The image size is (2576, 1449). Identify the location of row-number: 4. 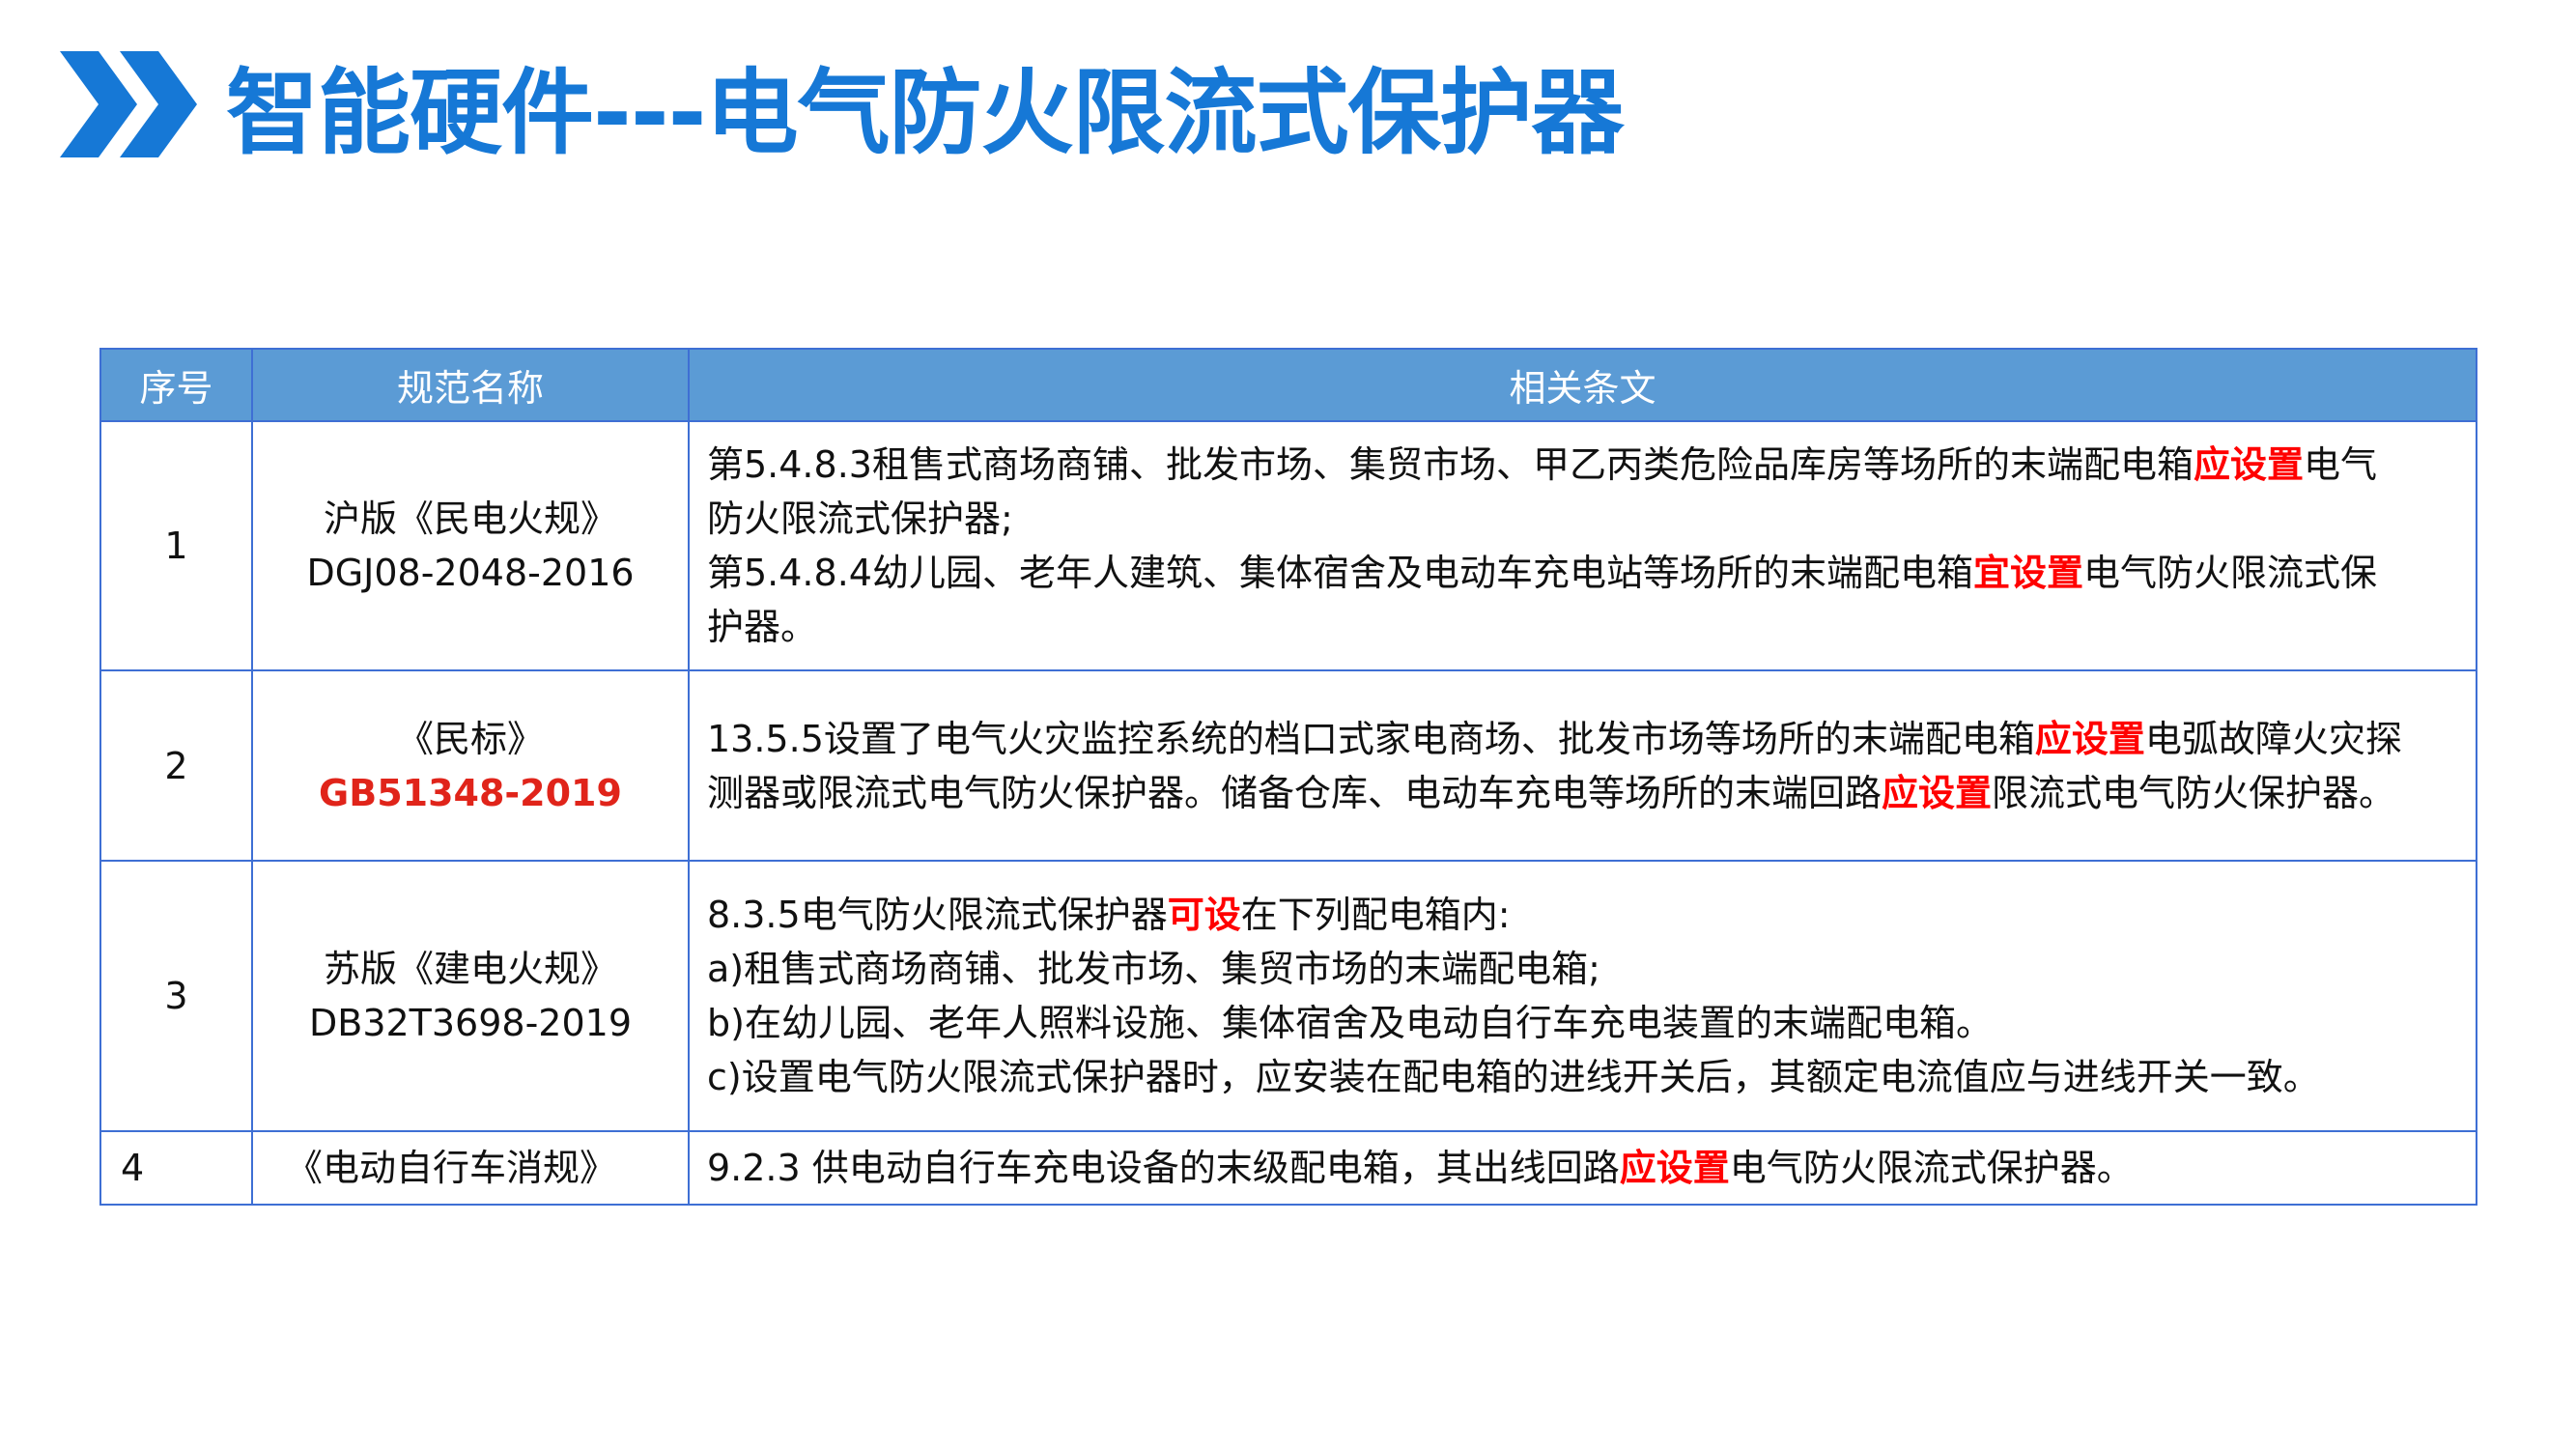
(176, 1168).